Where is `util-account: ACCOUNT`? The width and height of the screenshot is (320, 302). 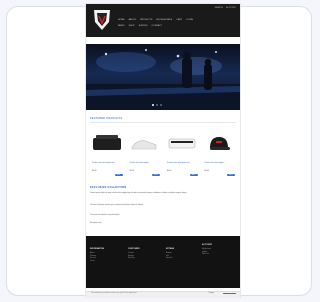
util-account: ACCOUNT is located at coordinates (231, 8).